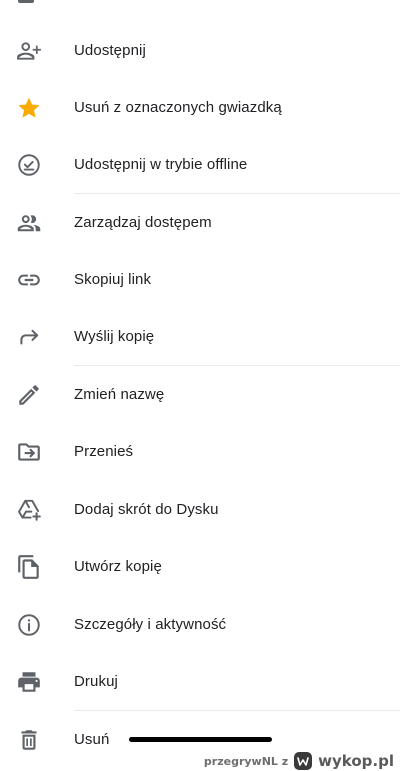  I want to click on menu-item-print: Drukuj, so click(200, 681).